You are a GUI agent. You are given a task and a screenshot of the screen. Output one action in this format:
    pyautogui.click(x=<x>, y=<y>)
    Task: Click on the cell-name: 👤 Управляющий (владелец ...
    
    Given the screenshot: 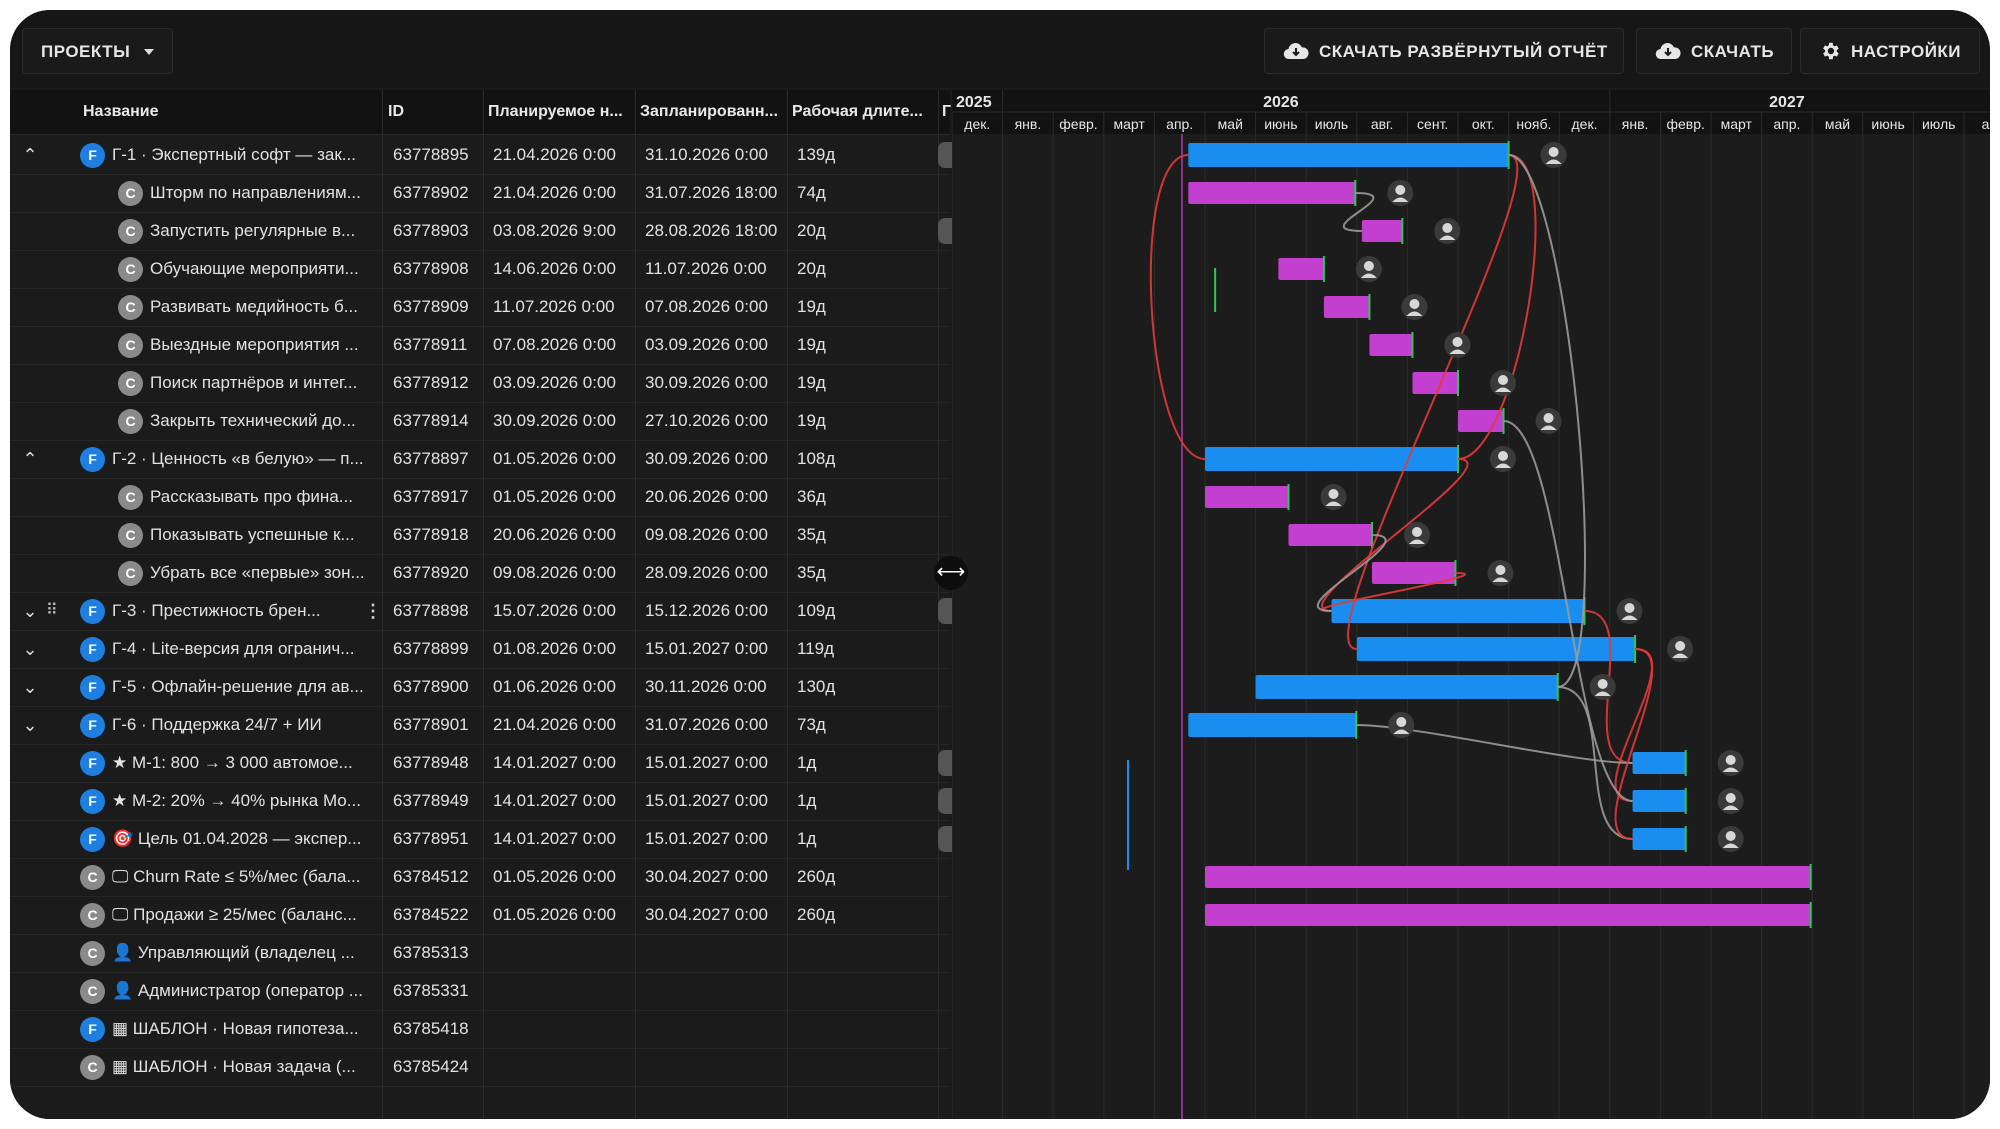 What is the action you would take?
    pyautogui.click(x=247, y=953)
    